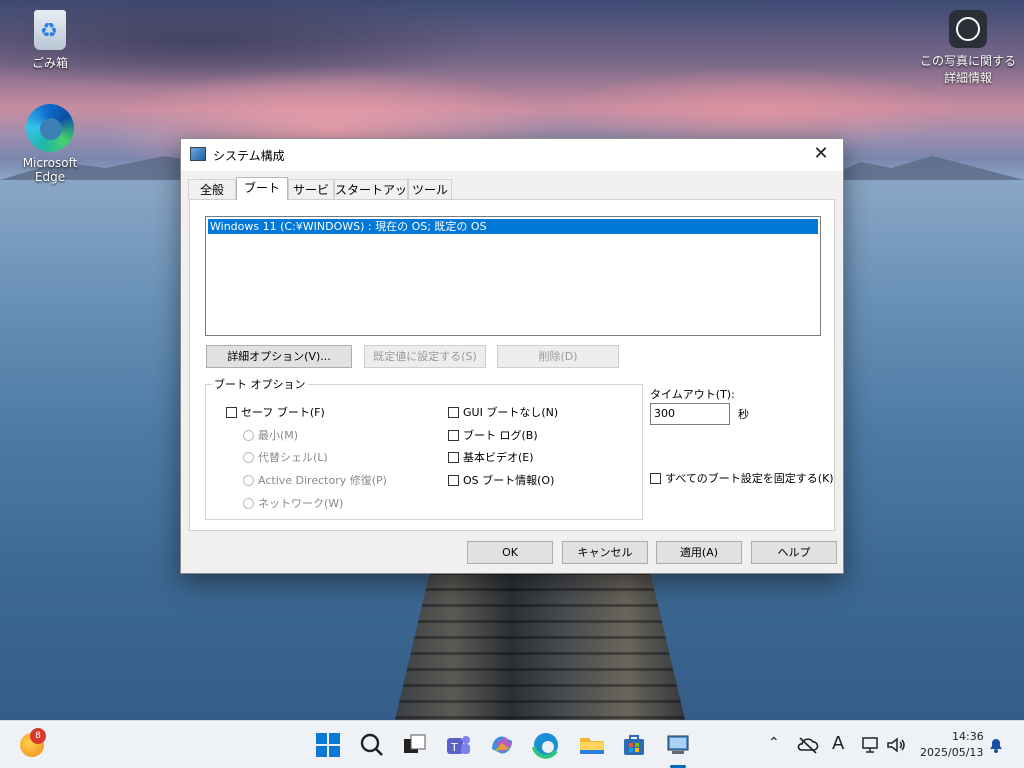  I want to click on task-view-button, so click(414, 745).